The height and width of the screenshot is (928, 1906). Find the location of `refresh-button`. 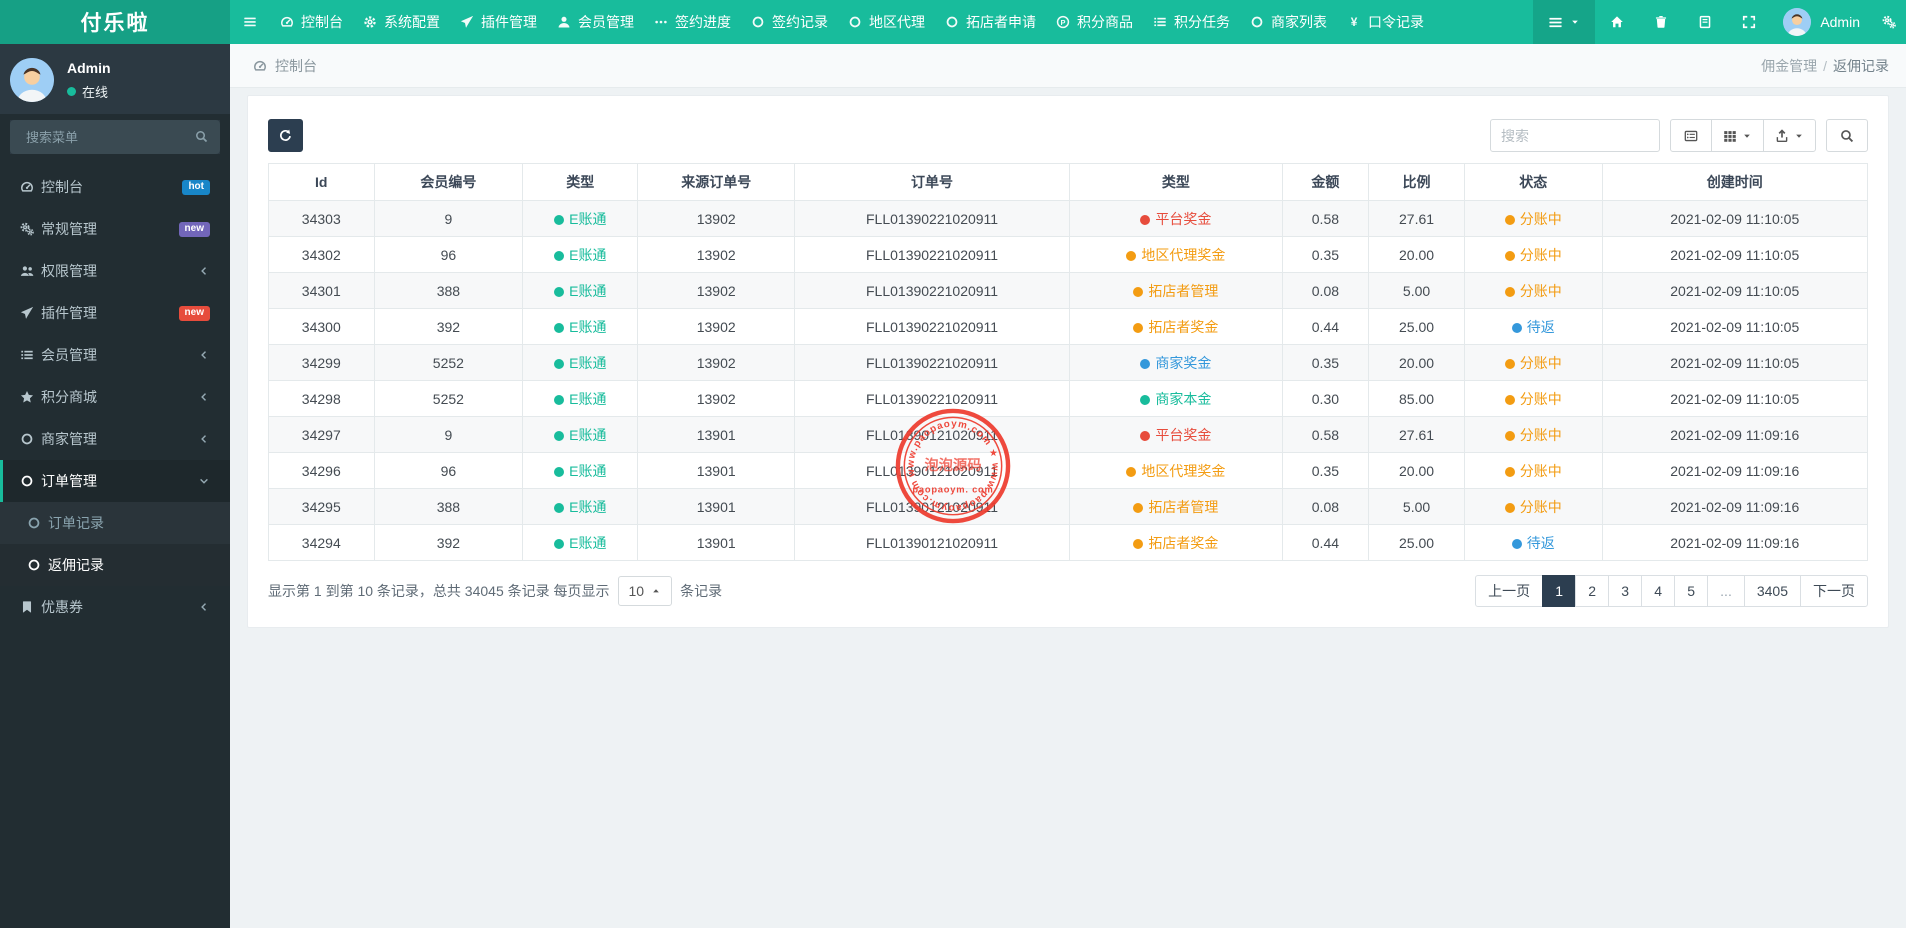

refresh-button is located at coordinates (285, 135).